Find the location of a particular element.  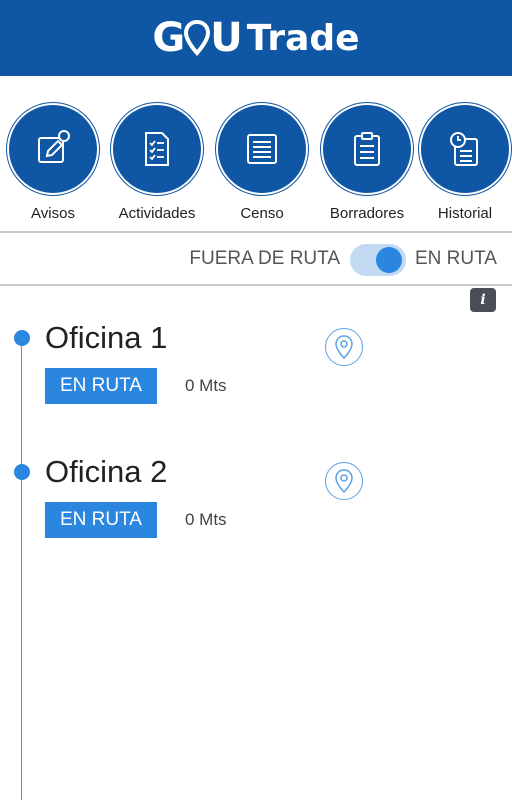

list-icon is located at coordinates (262, 149).